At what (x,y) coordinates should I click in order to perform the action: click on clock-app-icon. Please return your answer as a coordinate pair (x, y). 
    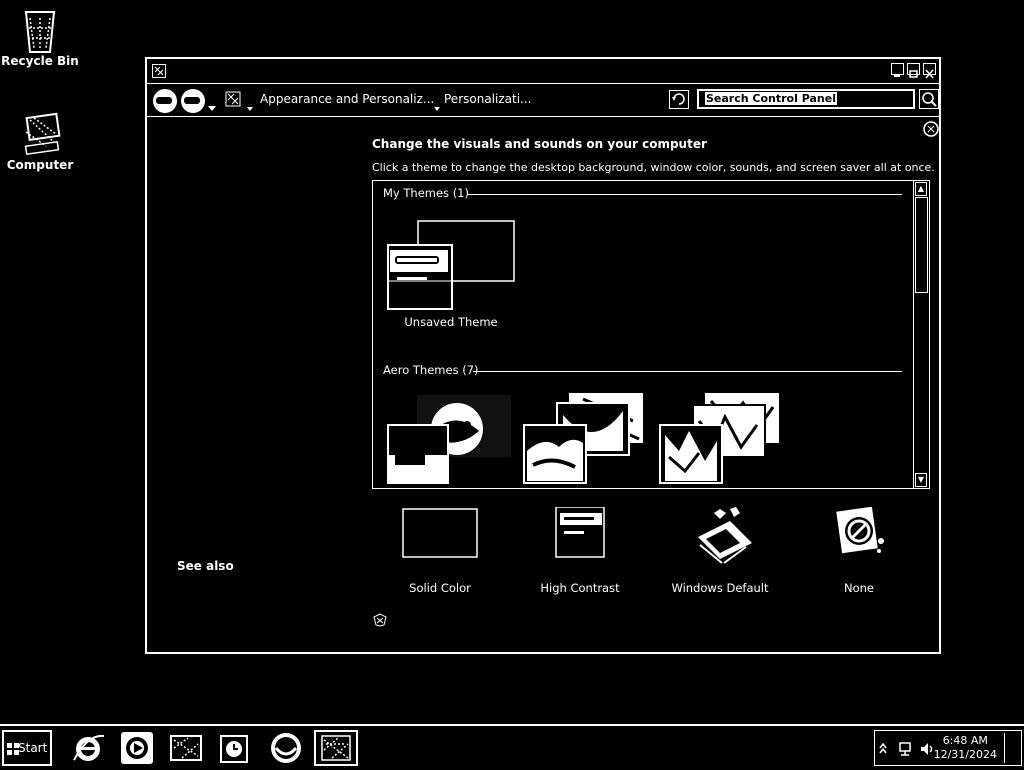
    Looking at the image, I should click on (235, 748).